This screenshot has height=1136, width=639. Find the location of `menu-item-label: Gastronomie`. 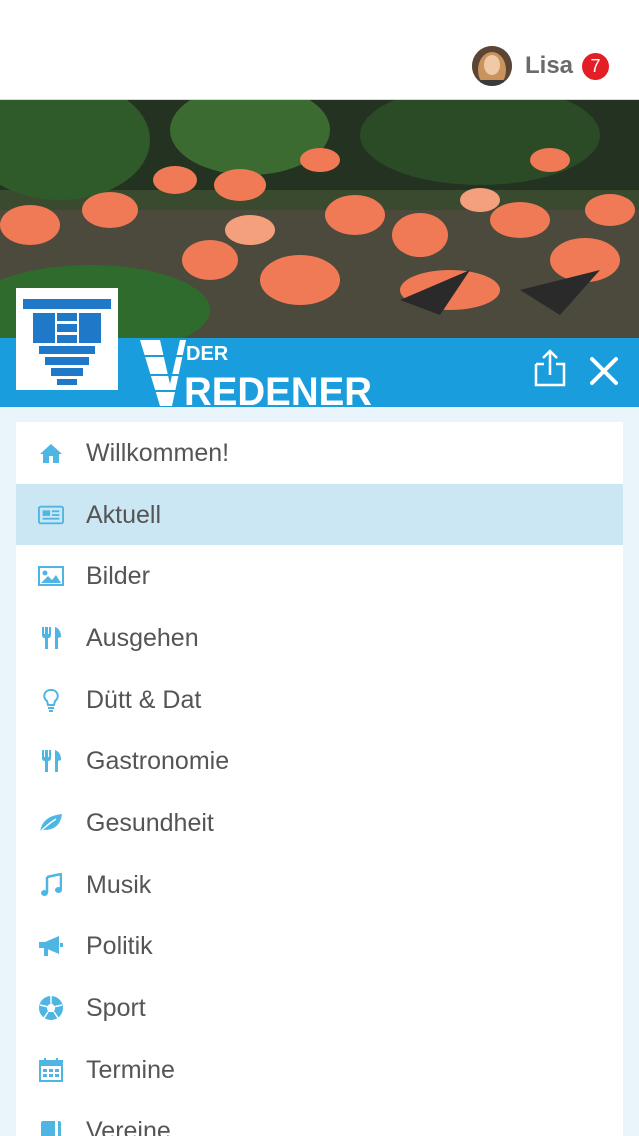

menu-item-label: Gastronomie is located at coordinates (158, 761).